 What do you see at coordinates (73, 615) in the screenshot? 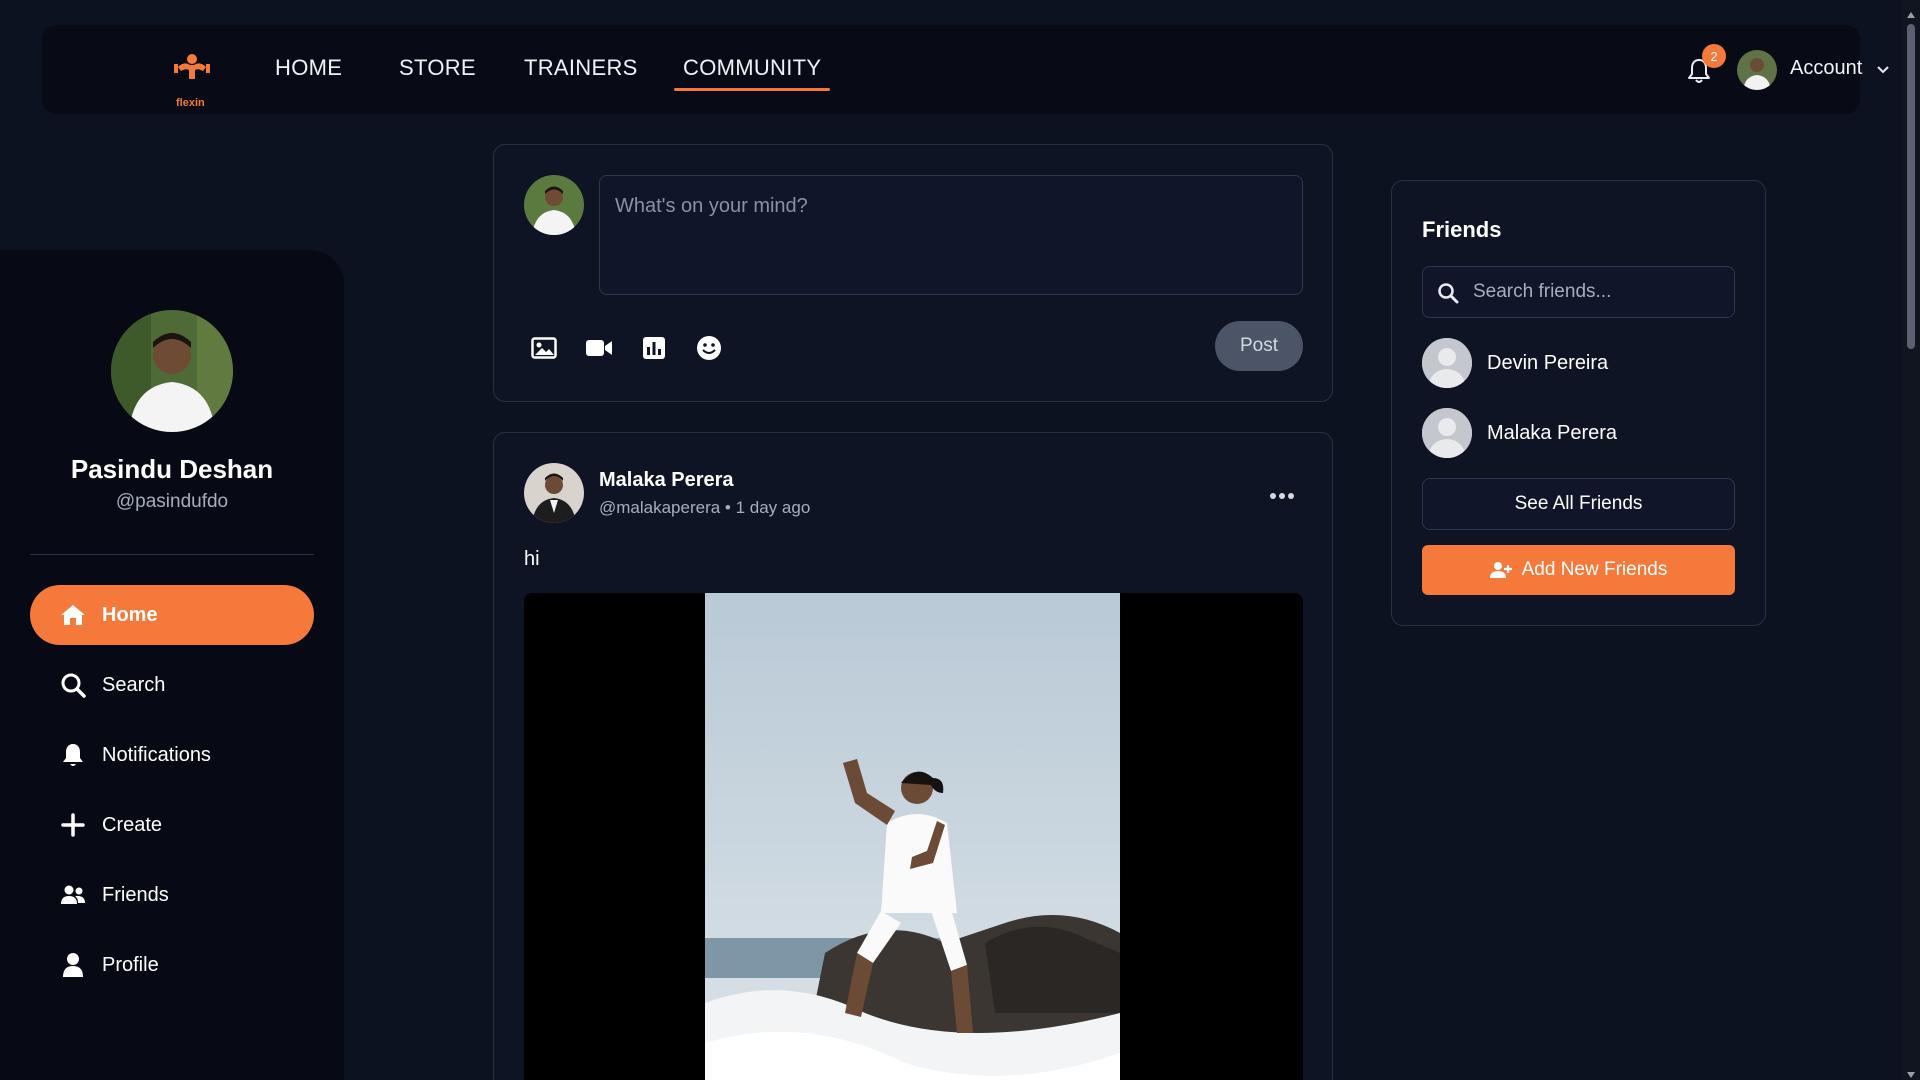
I see `home-icon` at bounding box center [73, 615].